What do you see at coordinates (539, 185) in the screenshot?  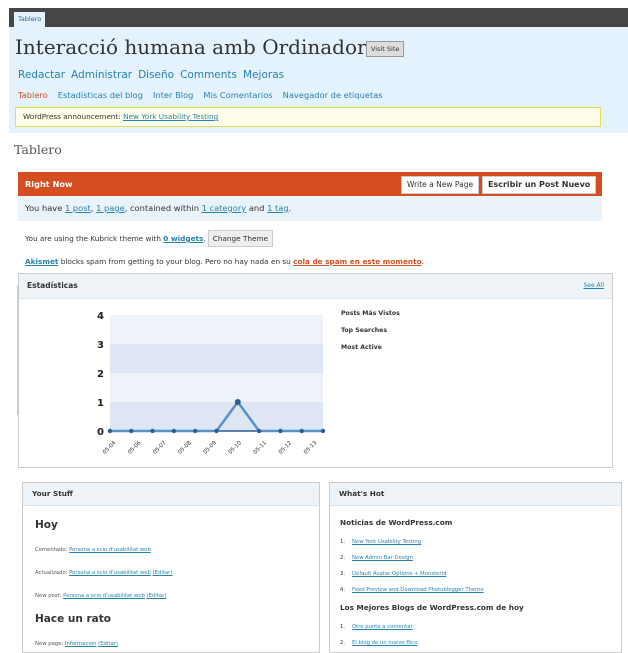 I see `write-new-post-button: Escribir un Post Nuevo` at bounding box center [539, 185].